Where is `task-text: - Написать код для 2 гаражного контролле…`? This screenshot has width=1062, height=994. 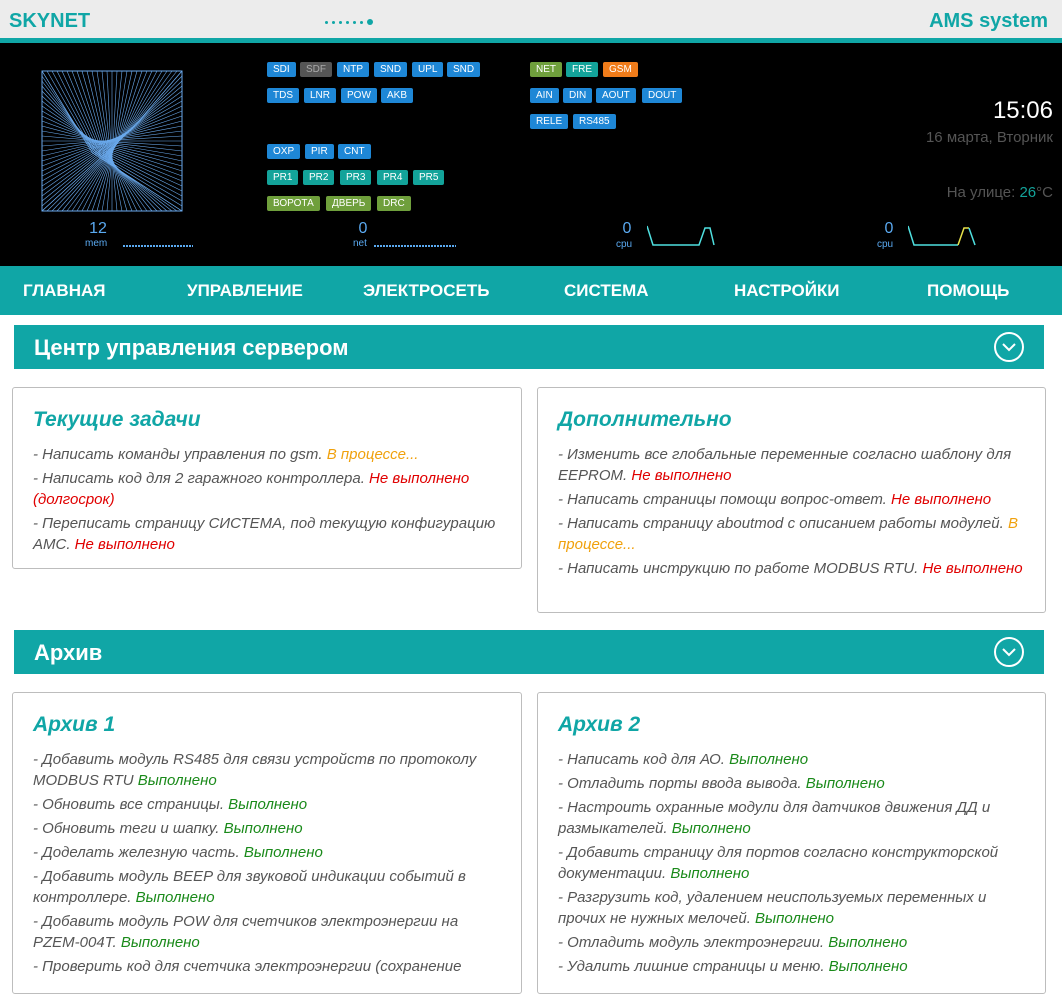
task-text: - Написать код для 2 гаражного контролле… is located at coordinates (201, 478).